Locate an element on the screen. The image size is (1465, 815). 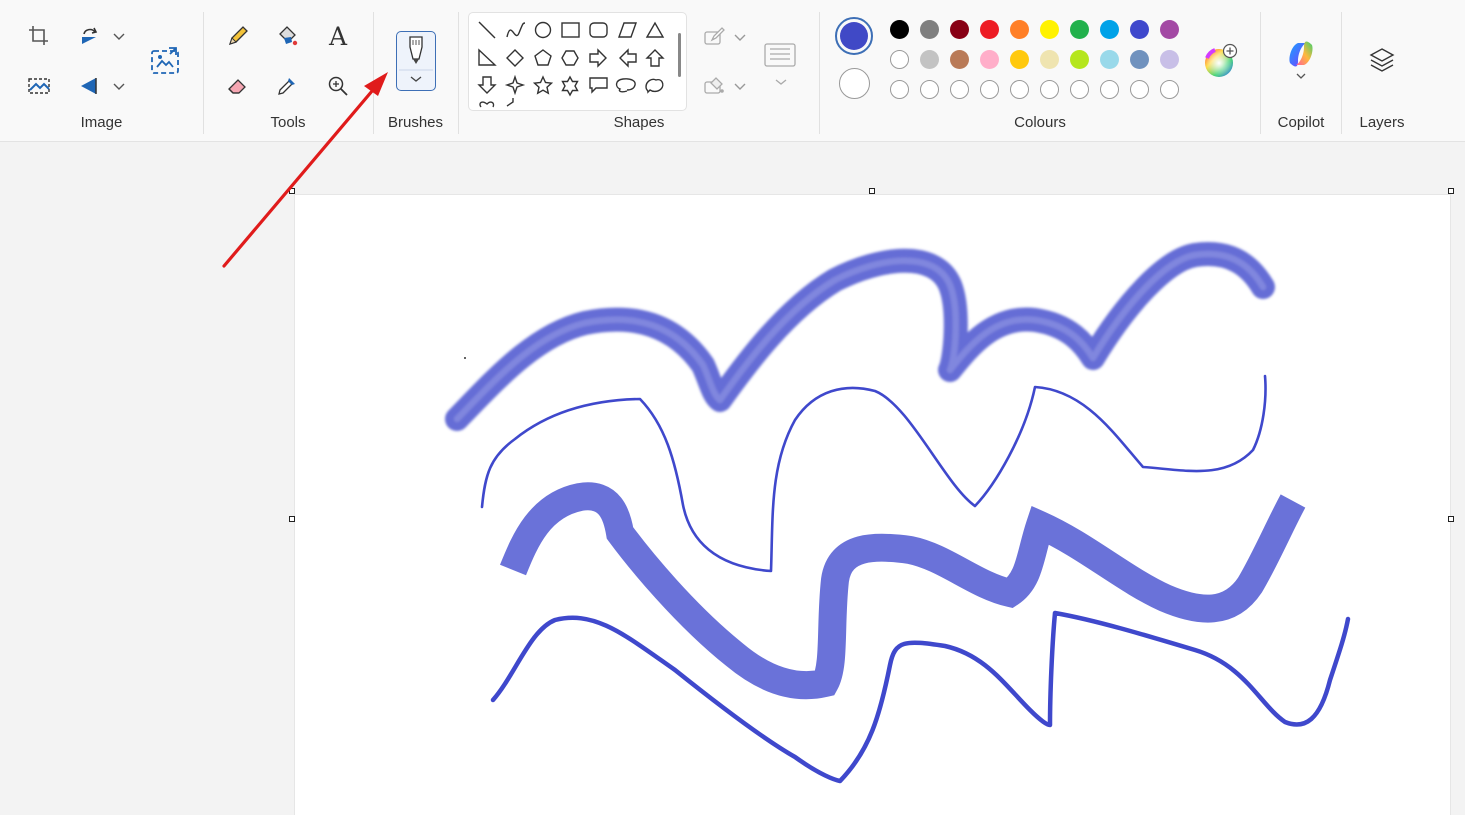
crop-button is located at coordinates (39, 36).